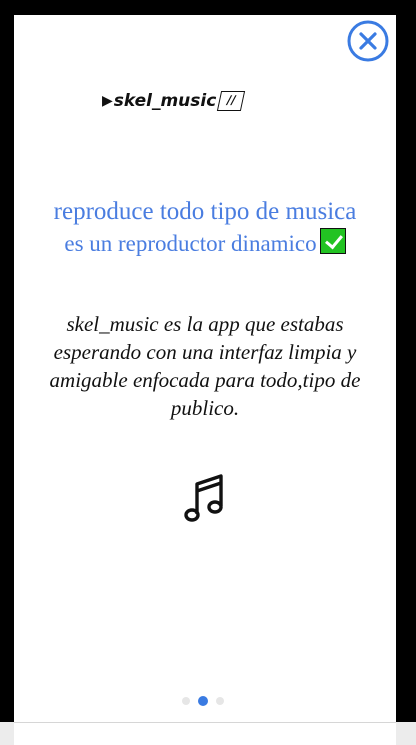 This screenshot has width=416, height=745. Describe the element at coordinates (7, 733) in the screenshot. I see `bottom-edge-left` at that location.